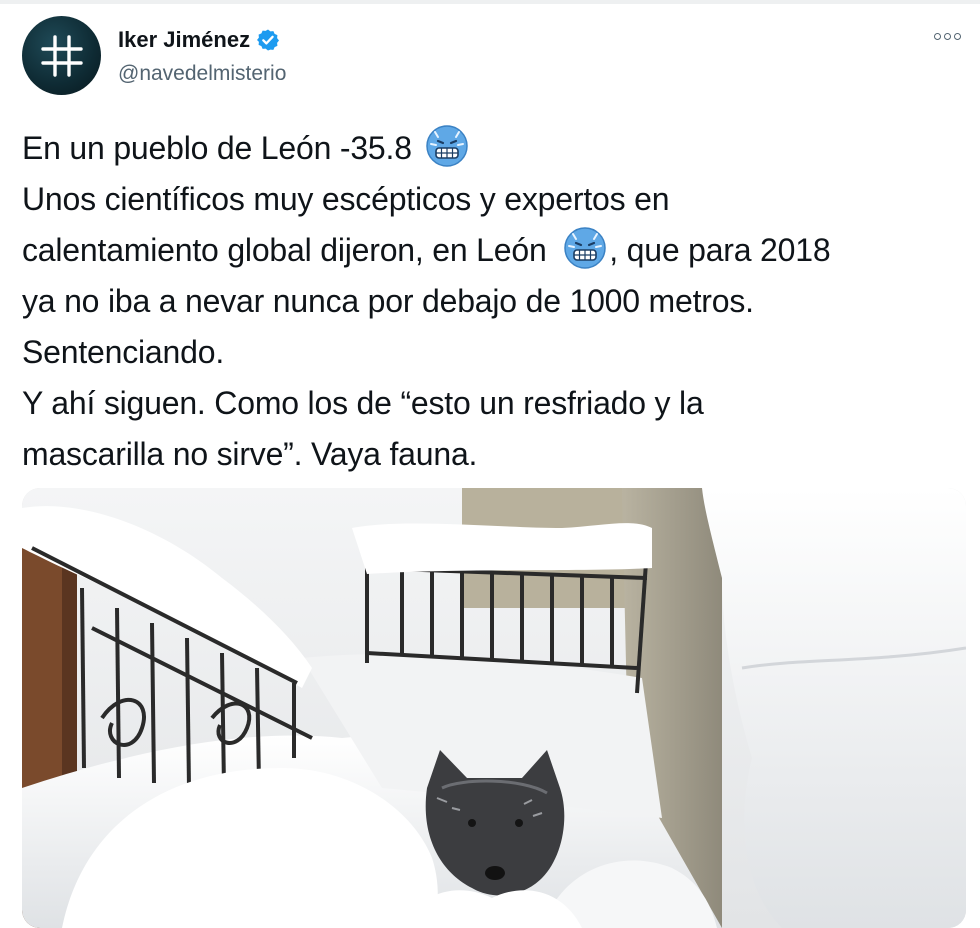 This screenshot has height=928, width=980. Describe the element at coordinates (268, 40) in the screenshot. I see `verified-badge-icon` at that location.